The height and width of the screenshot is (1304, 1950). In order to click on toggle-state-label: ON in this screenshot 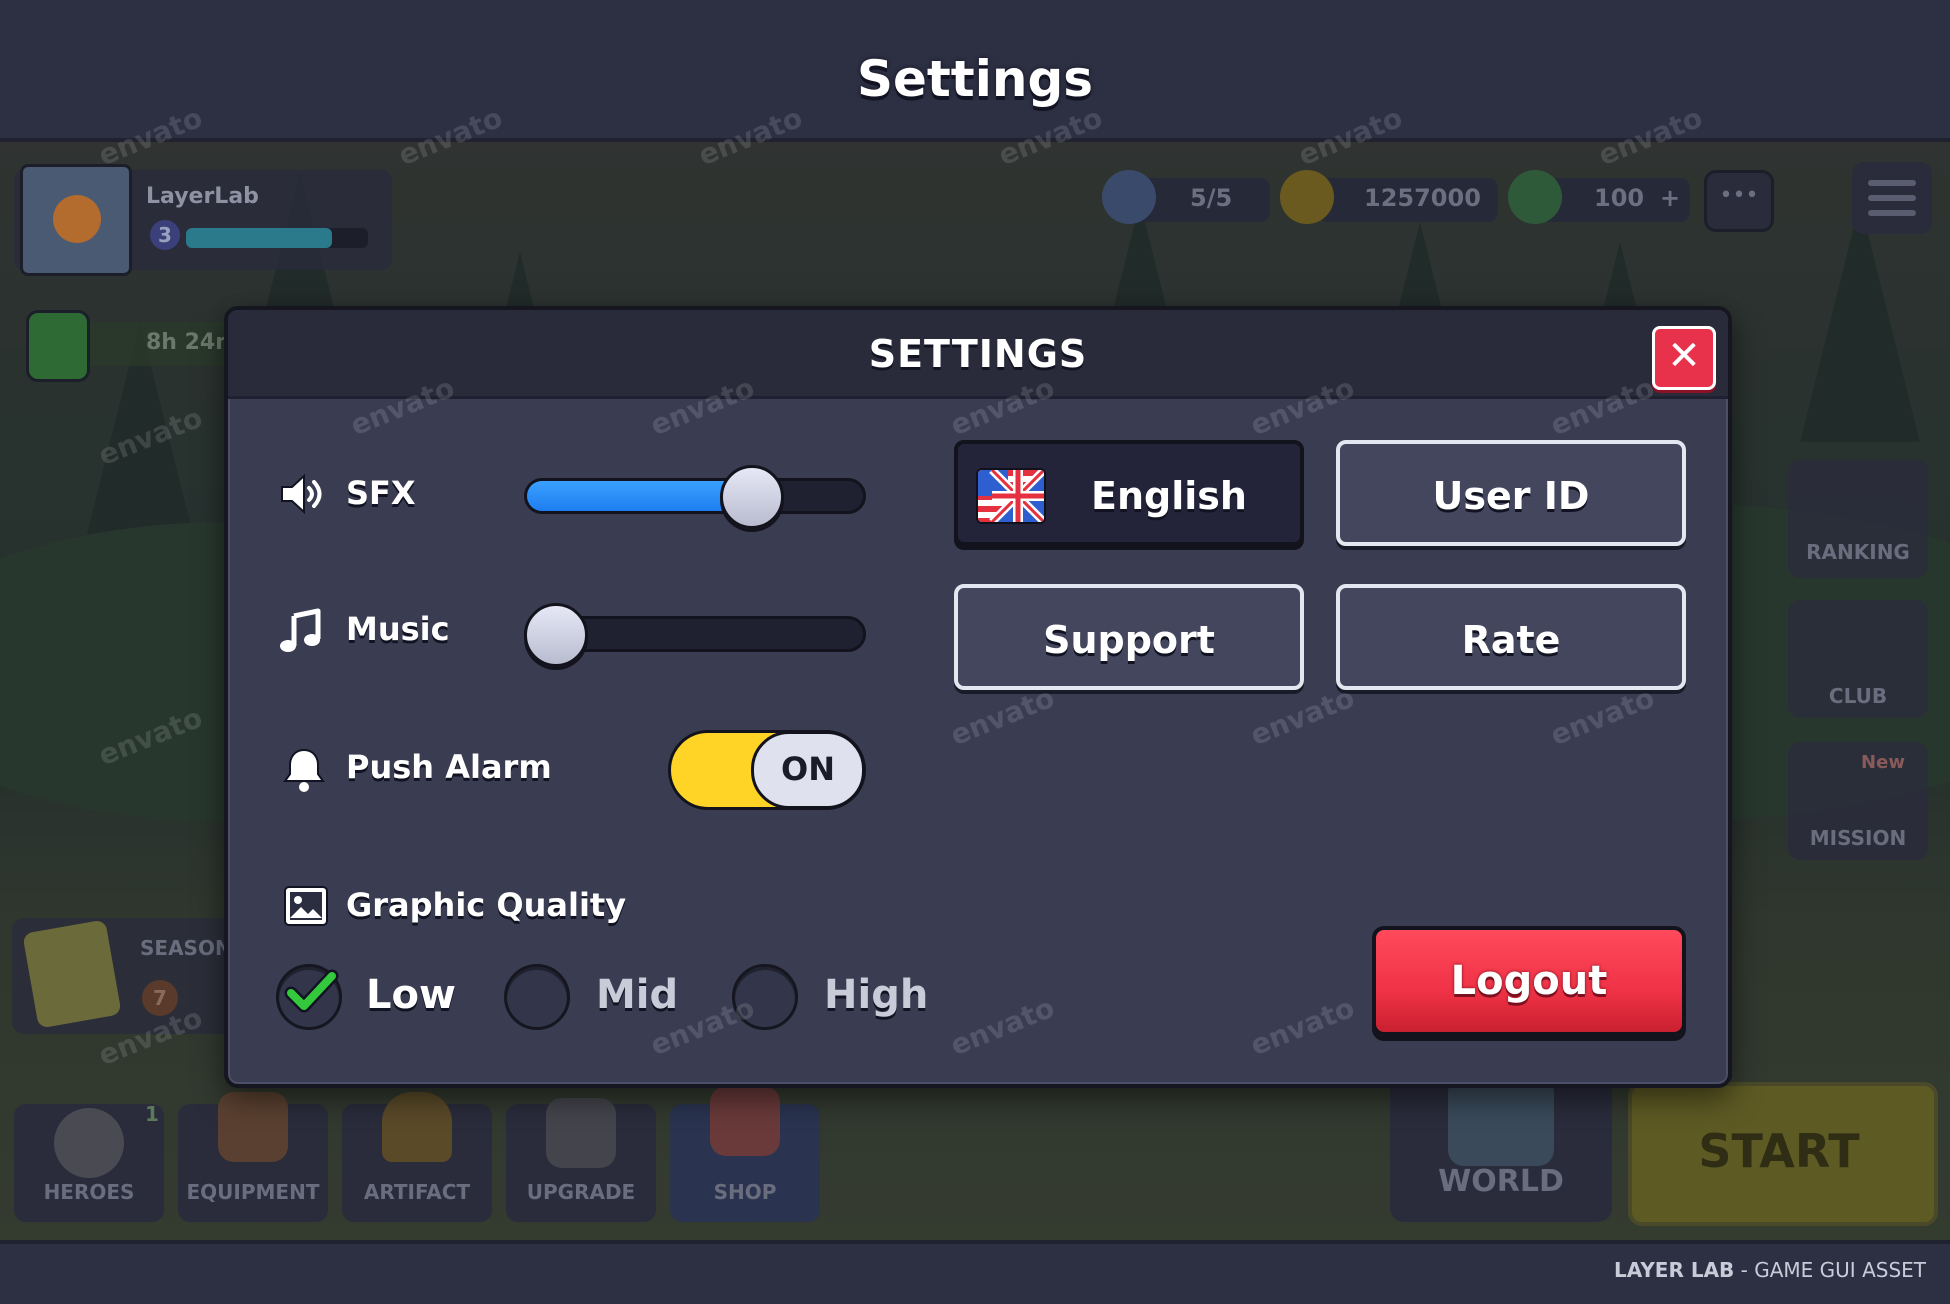, I will do `click(808, 769)`.